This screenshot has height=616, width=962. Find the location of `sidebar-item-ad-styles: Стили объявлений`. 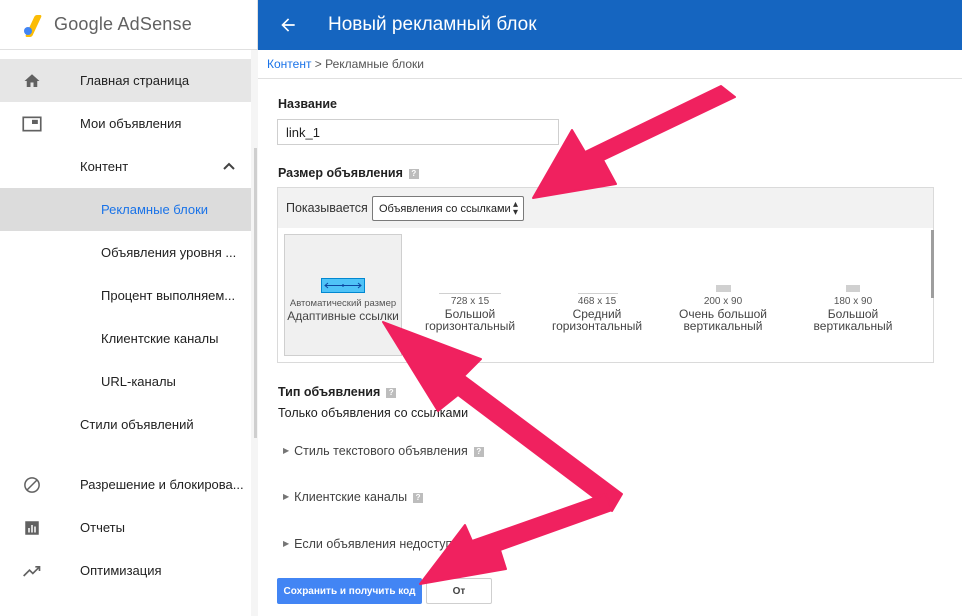

sidebar-item-ad-styles: Стили объявлений is located at coordinates (125, 424).